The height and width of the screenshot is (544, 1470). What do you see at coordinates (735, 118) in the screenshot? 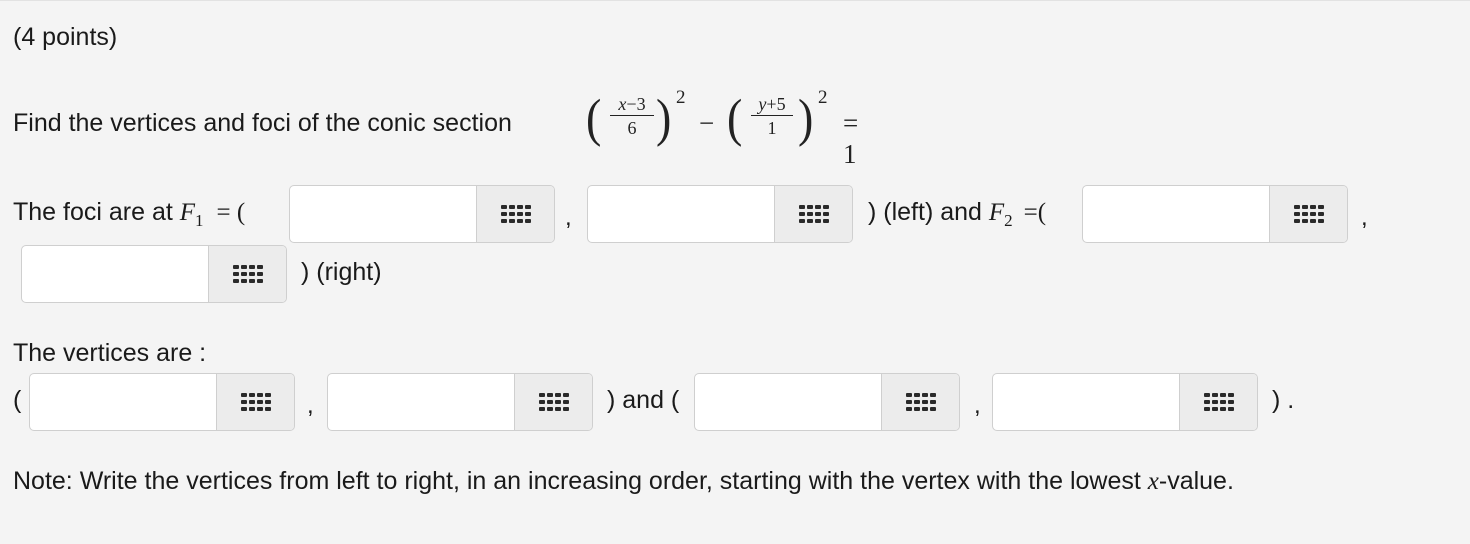
I see `equation-left-paren-2: (` at bounding box center [735, 118].